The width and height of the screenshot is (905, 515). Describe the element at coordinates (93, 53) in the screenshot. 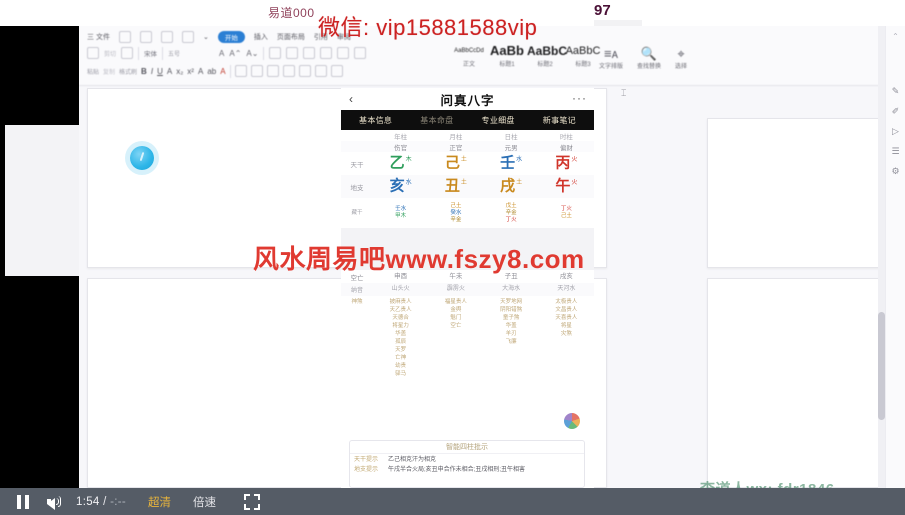

I see `paste-icon` at that location.